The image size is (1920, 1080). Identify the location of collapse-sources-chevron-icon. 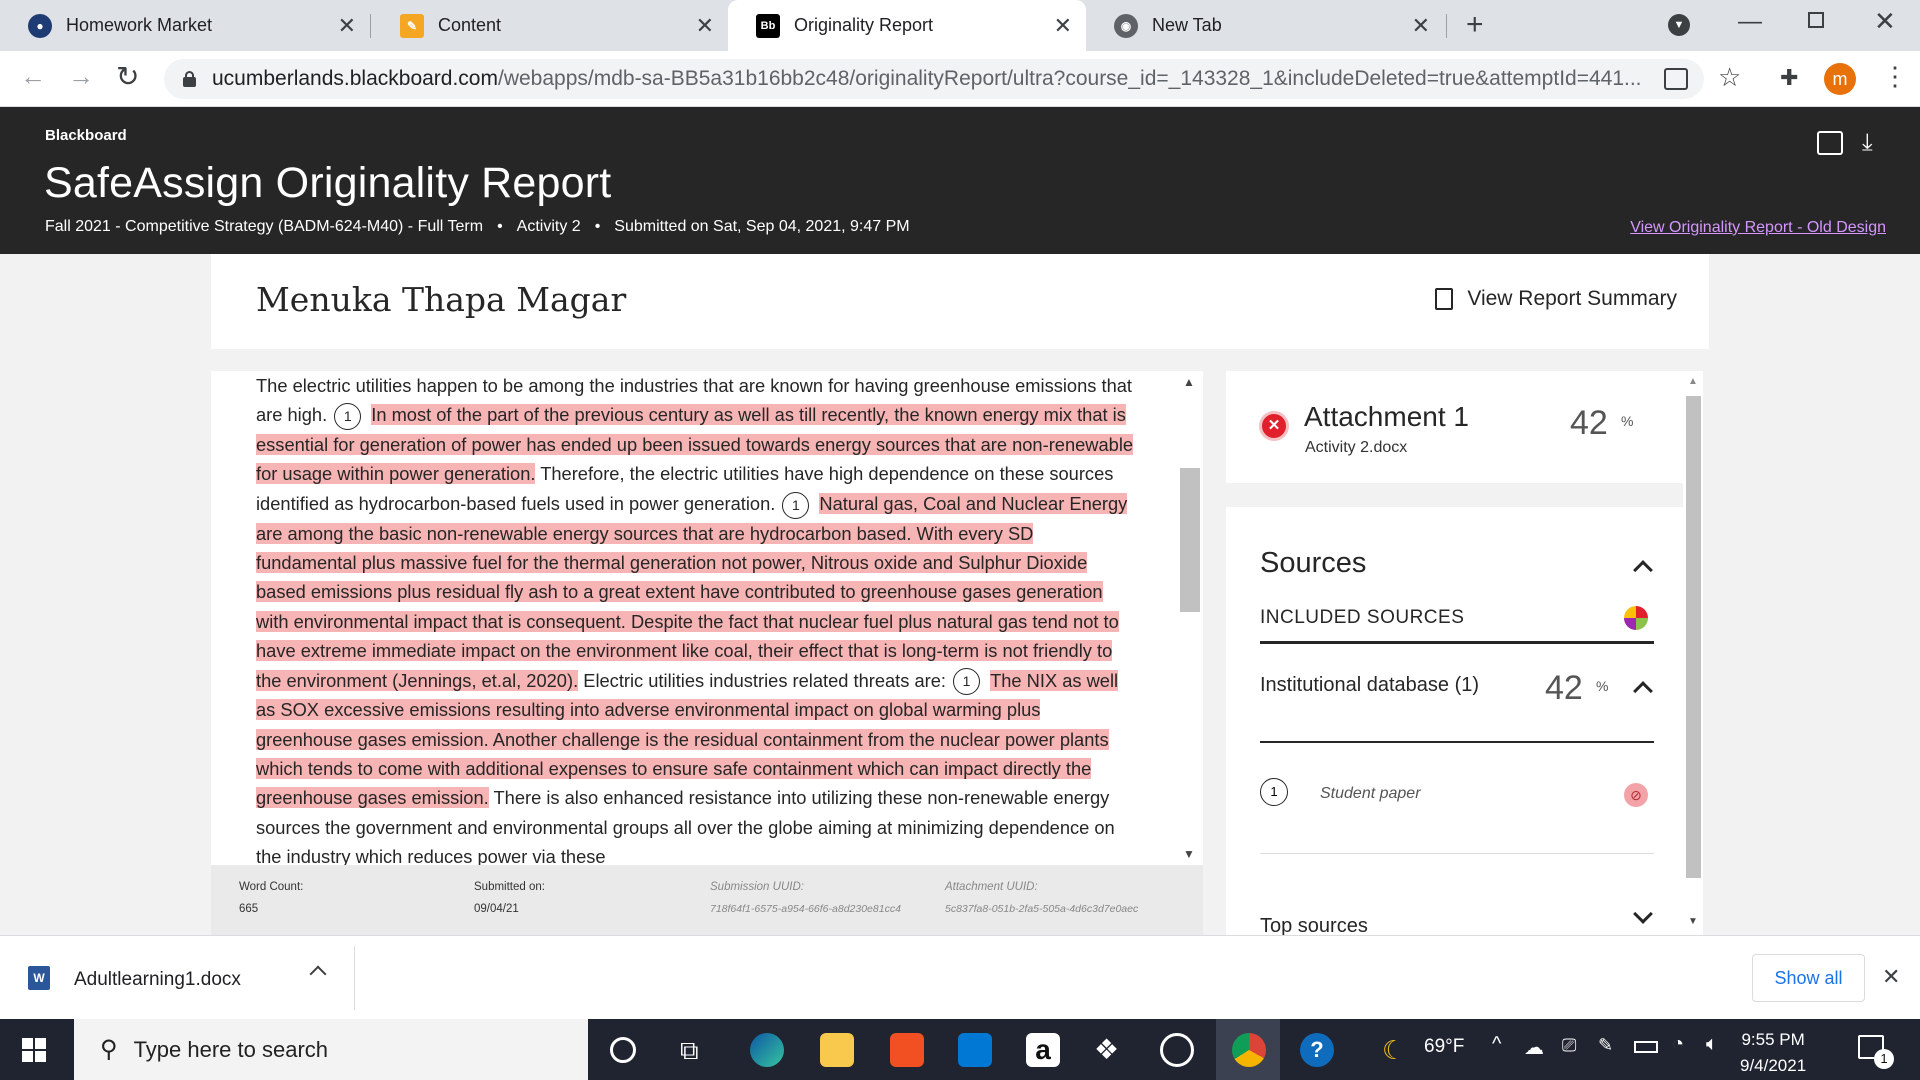
(1643, 570).